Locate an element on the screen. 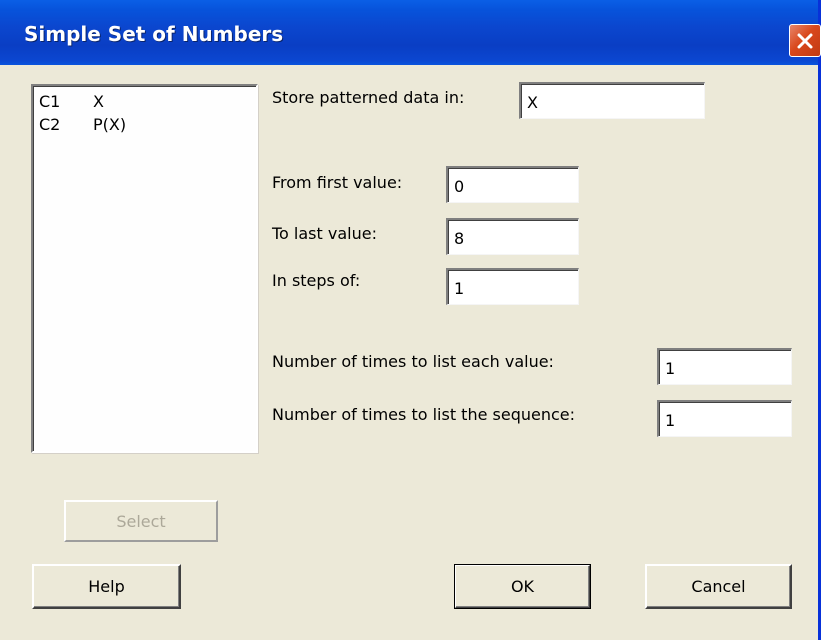 The width and height of the screenshot is (821, 640). close-icon is located at coordinates (805, 41).